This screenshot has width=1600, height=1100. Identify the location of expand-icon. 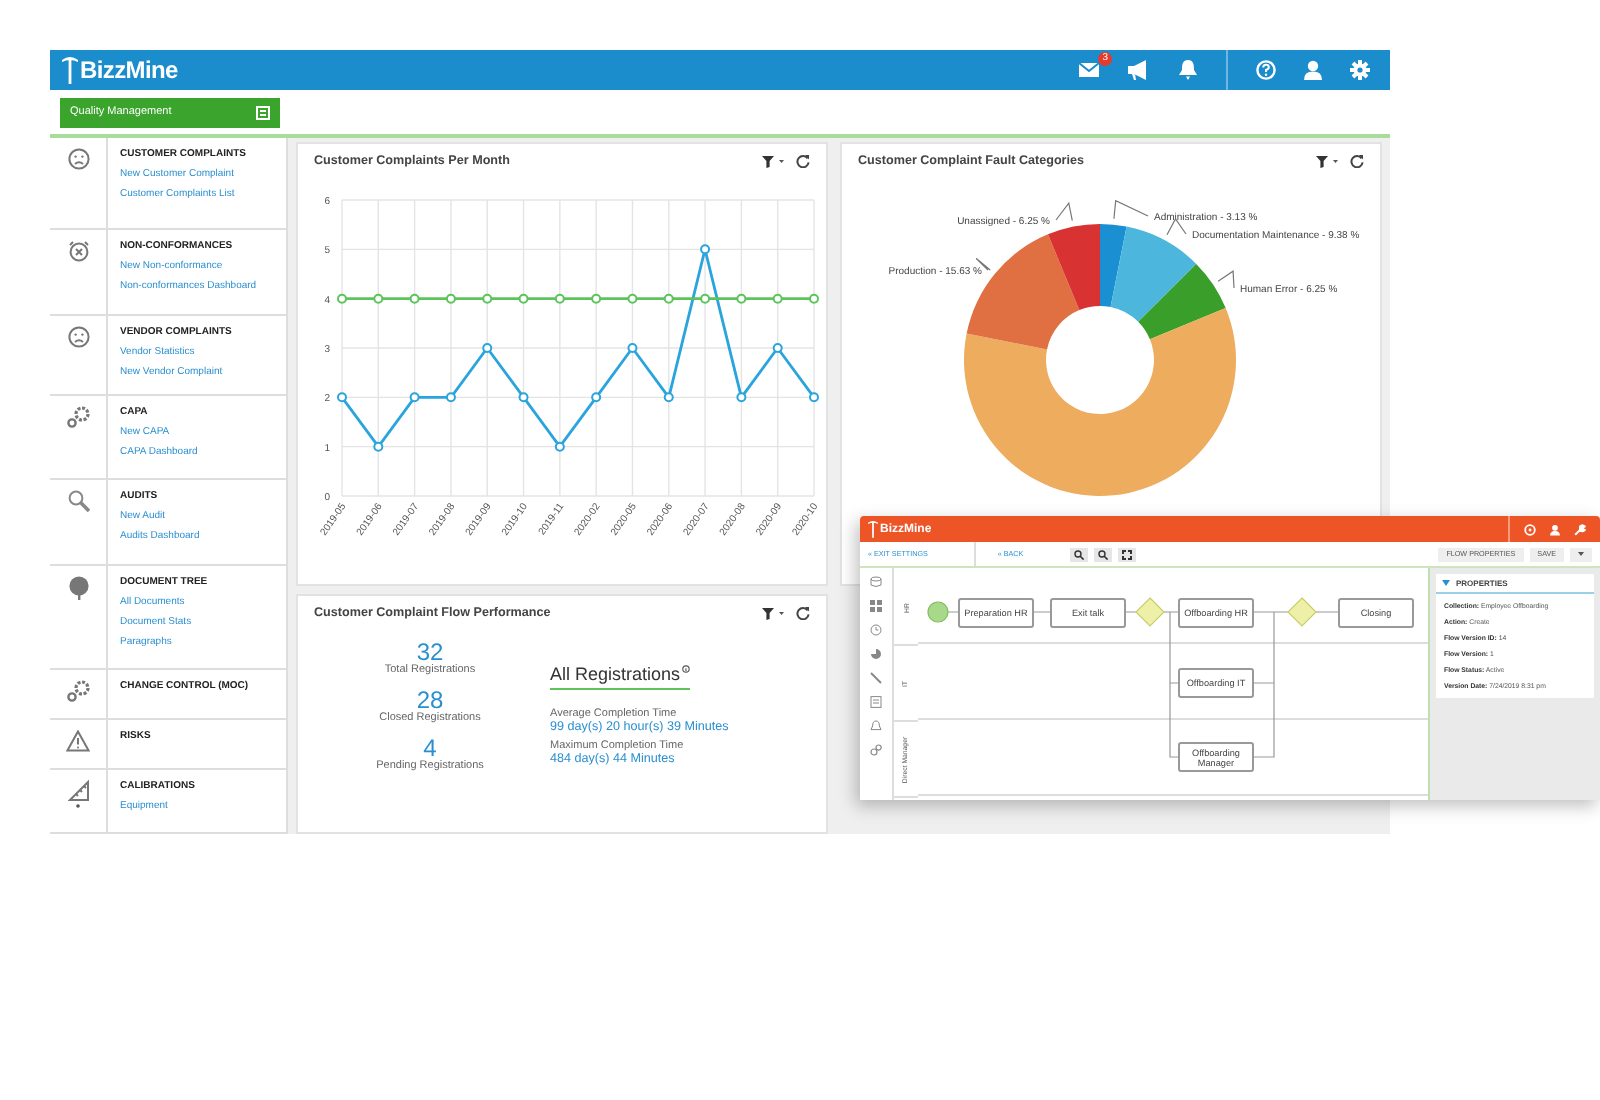
(1126, 554).